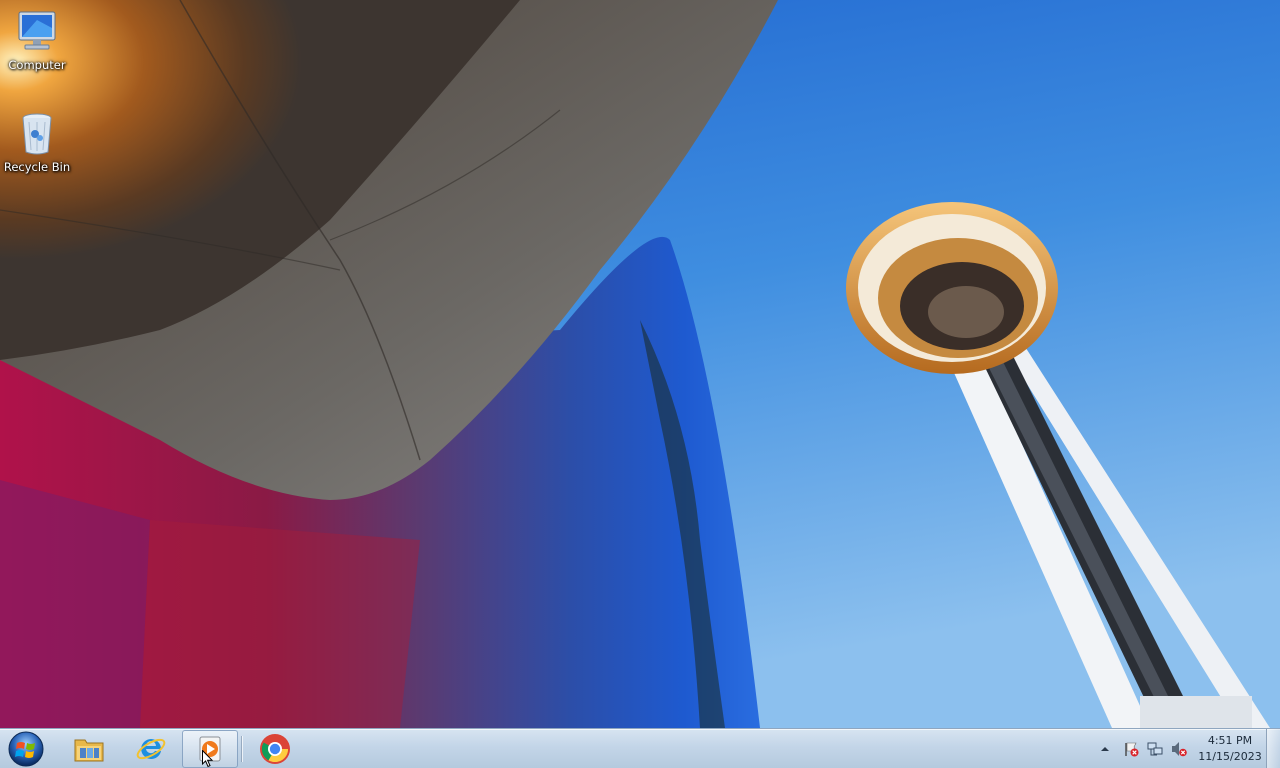 The image size is (1280, 768). I want to click on chrome-icon, so click(275, 749).